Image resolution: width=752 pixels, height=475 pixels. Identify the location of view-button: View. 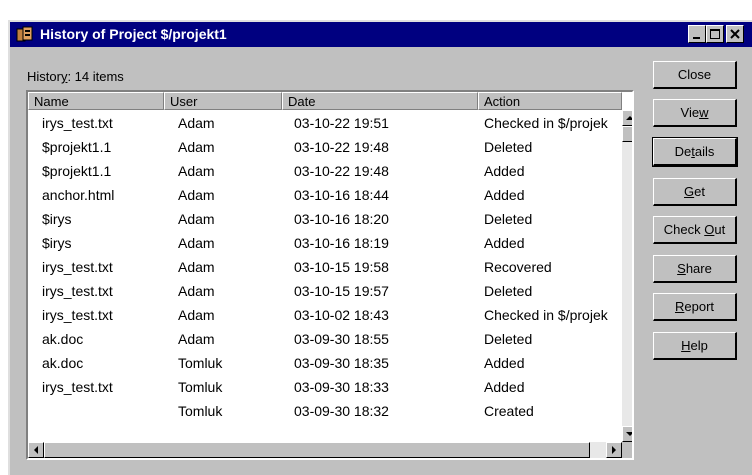
(695, 113).